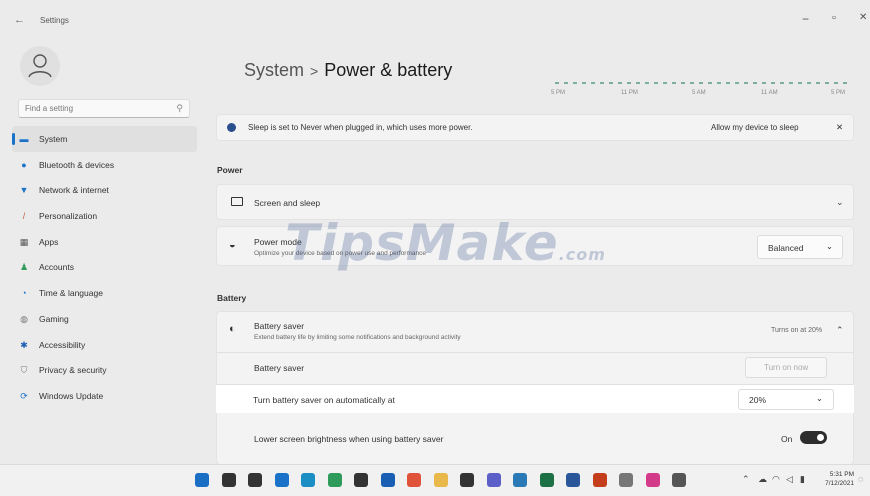 The width and height of the screenshot is (870, 496). Describe the element at coordinates (334, 480) in the screenshot. I see `xbox-icon` at that location.